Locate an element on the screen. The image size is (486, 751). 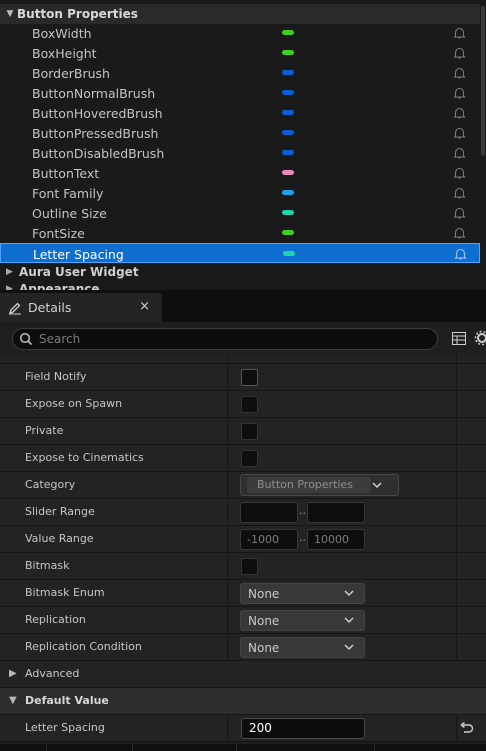
close-tab-button: × is located at coordinates (144, 306).